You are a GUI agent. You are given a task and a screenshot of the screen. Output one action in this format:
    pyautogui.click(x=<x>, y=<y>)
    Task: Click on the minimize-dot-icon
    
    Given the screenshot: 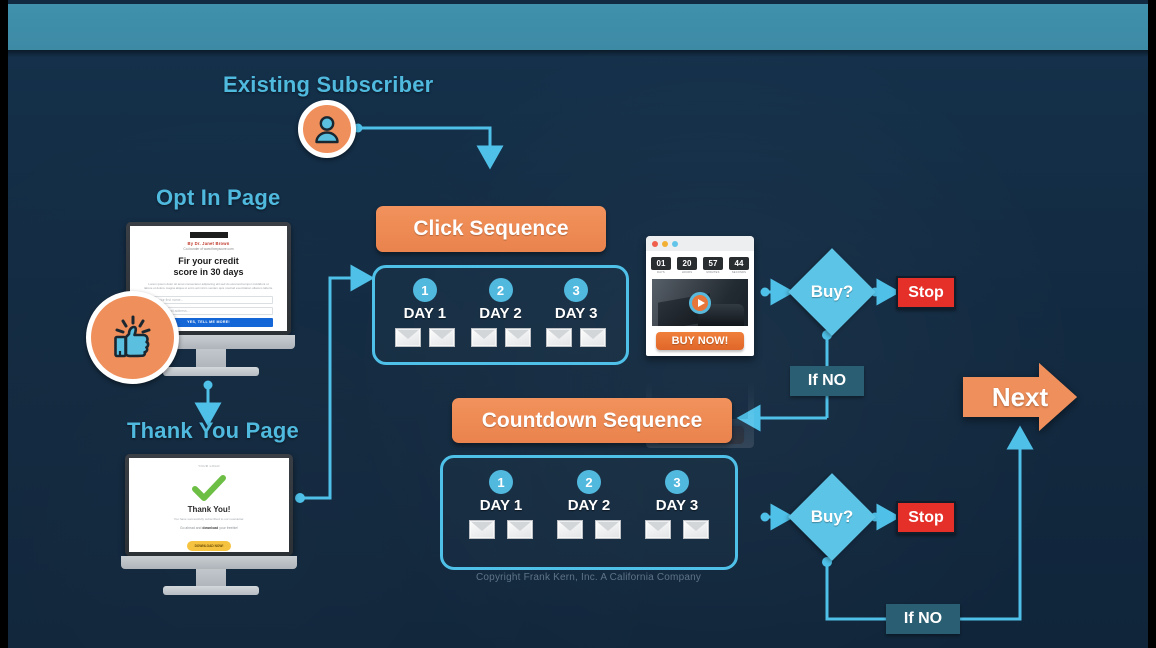 What is the action you would take?
    pyautogui.click(x=665, y=243)
    